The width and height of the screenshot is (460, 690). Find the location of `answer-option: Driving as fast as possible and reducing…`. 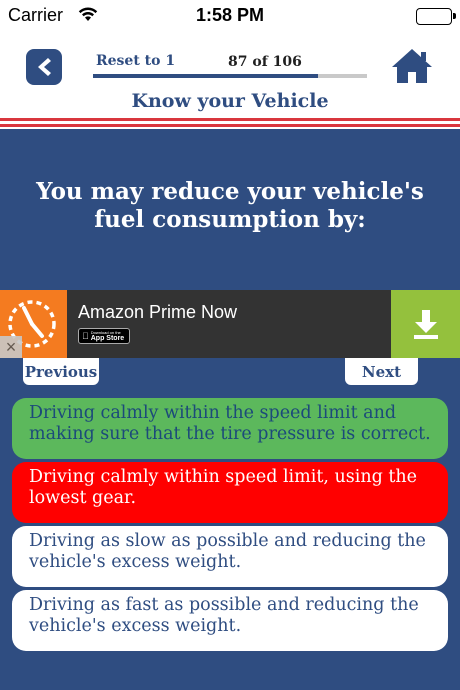

answer-option: Driving as fast as possible and reducing… is located at coordinates (230, 620).